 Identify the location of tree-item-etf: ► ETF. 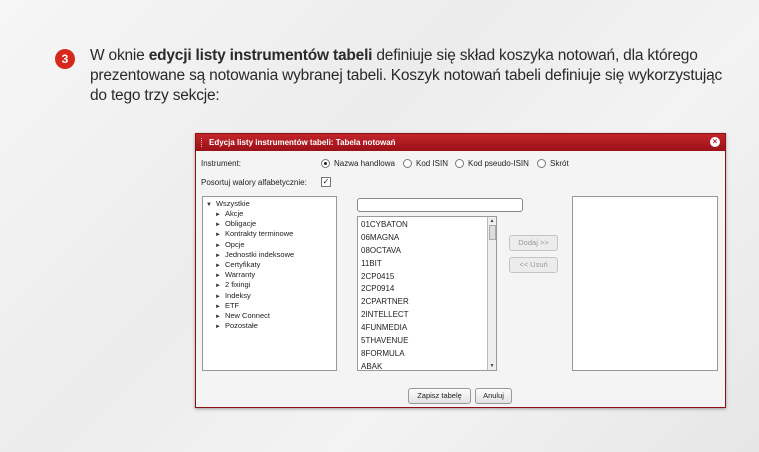
(254, 306).